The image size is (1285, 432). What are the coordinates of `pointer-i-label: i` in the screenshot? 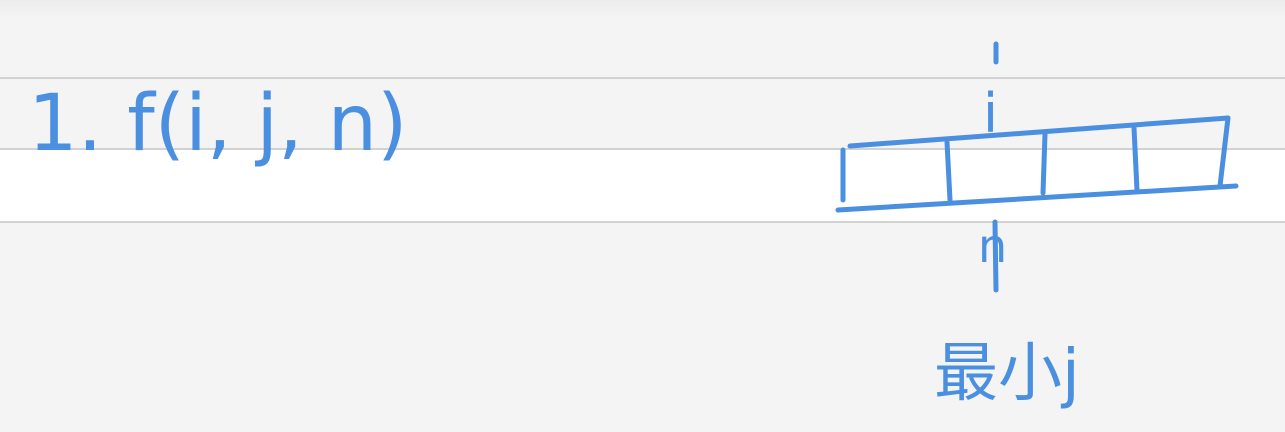 It's located at (990, 113).